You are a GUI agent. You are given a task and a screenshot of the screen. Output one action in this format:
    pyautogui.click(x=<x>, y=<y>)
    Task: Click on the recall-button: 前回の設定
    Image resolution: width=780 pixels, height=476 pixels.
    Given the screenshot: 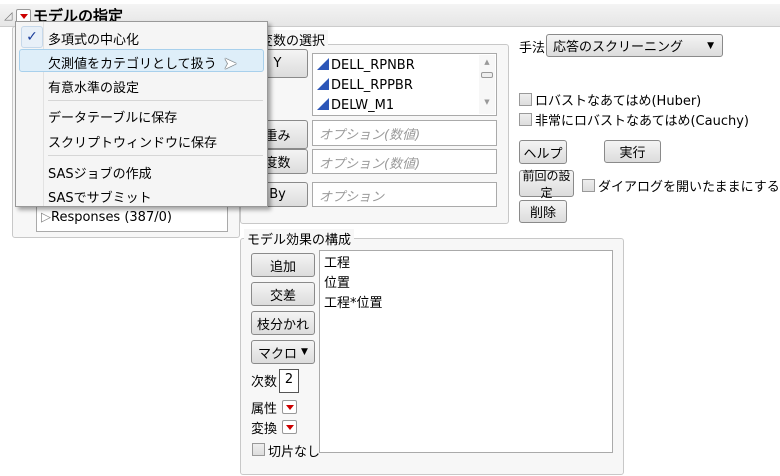 What is the action you would take?
    pyautogui.click(x=546, y=184)
    